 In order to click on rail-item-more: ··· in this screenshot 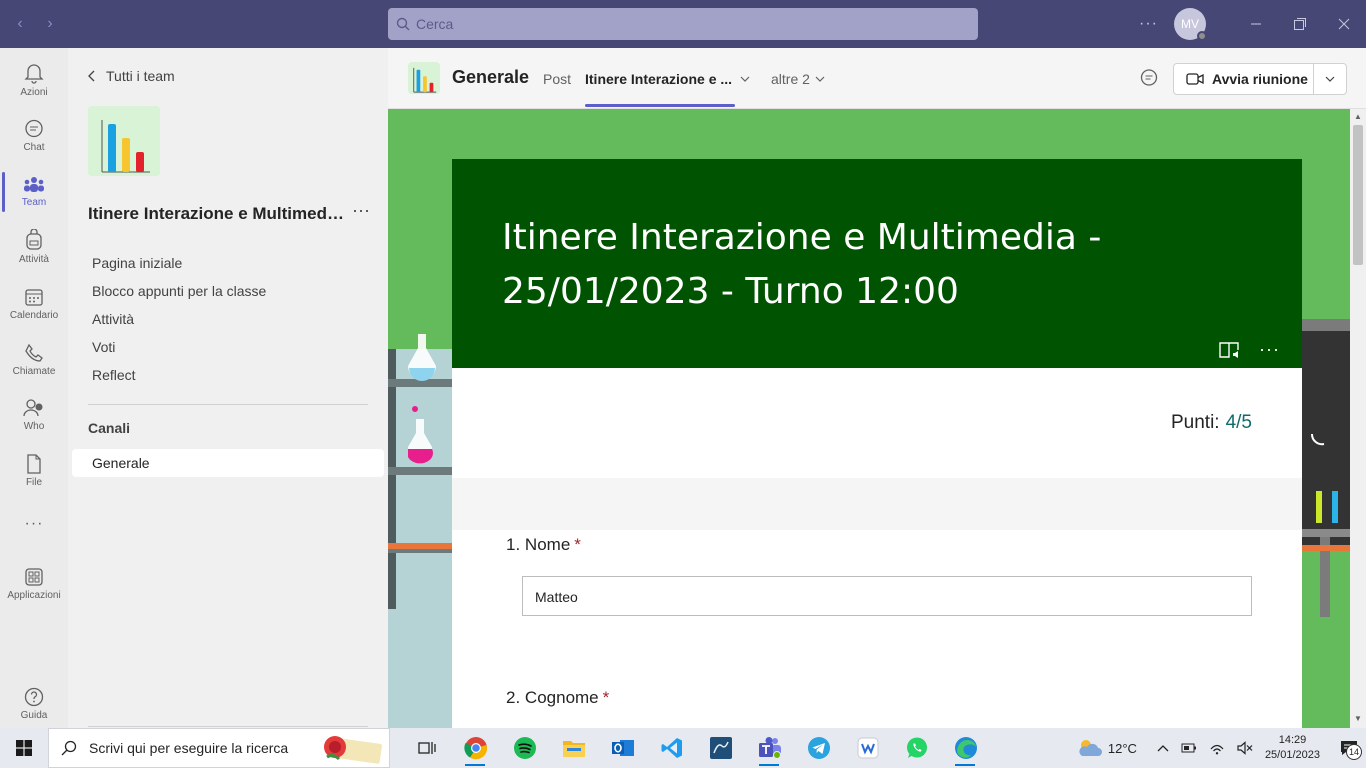, I will do `click(34, 524)`.